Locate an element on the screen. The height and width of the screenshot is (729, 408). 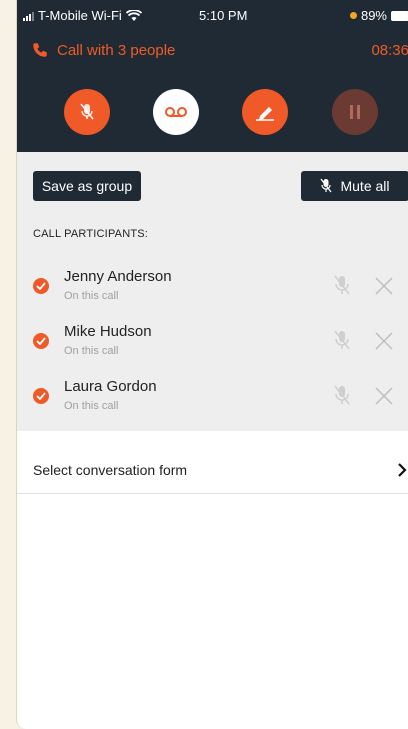
edit-button is located at coordinates (265, 112).